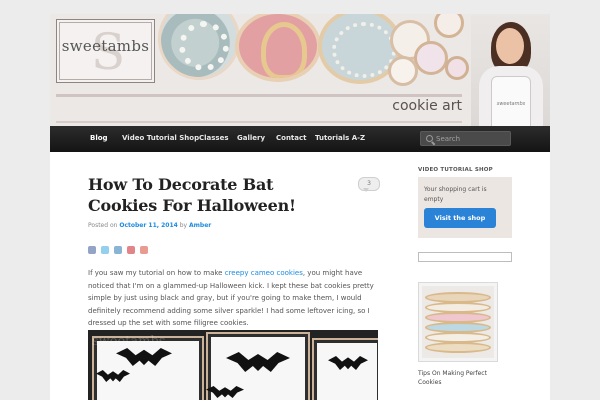 This screenshot has width=600, height=400. Describe the element at coordinates (92, 250) in the screenshot. I see `facebook-icon` at that location.